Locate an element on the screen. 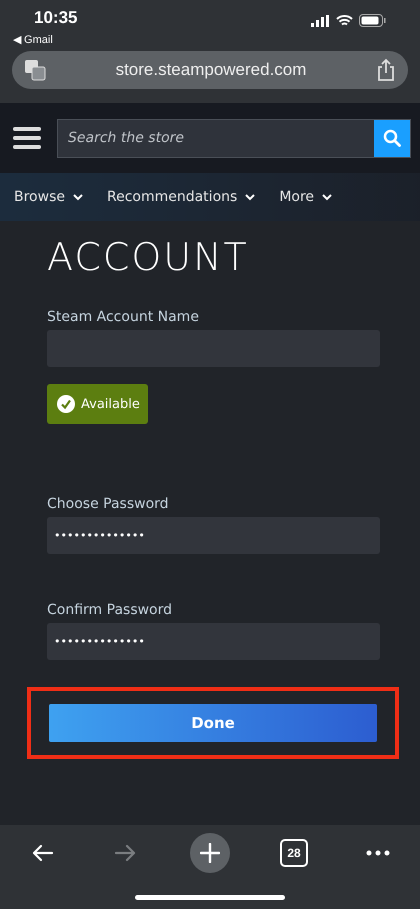  check-icon is located at coordinates (66, 404).